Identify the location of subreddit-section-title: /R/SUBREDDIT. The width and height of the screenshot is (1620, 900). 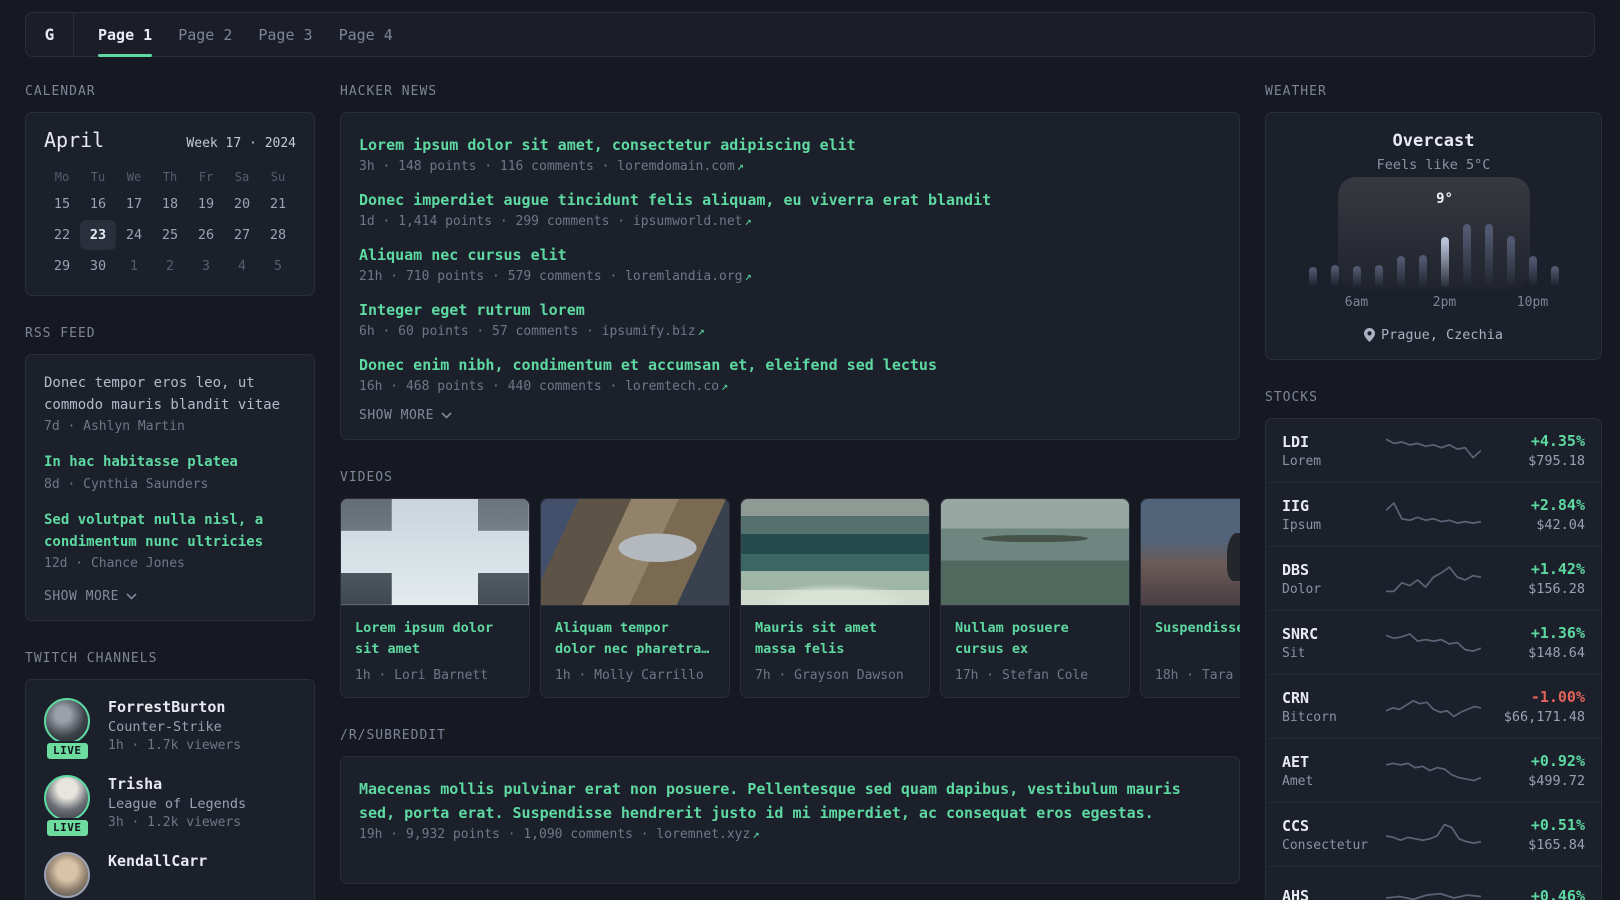
(393, 735).